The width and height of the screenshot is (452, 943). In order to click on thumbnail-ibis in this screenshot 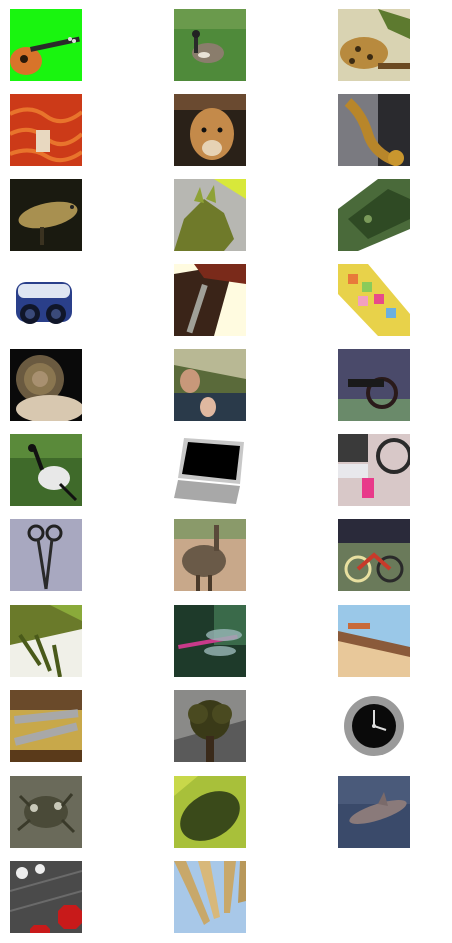, I will do `click(46, 470)`.